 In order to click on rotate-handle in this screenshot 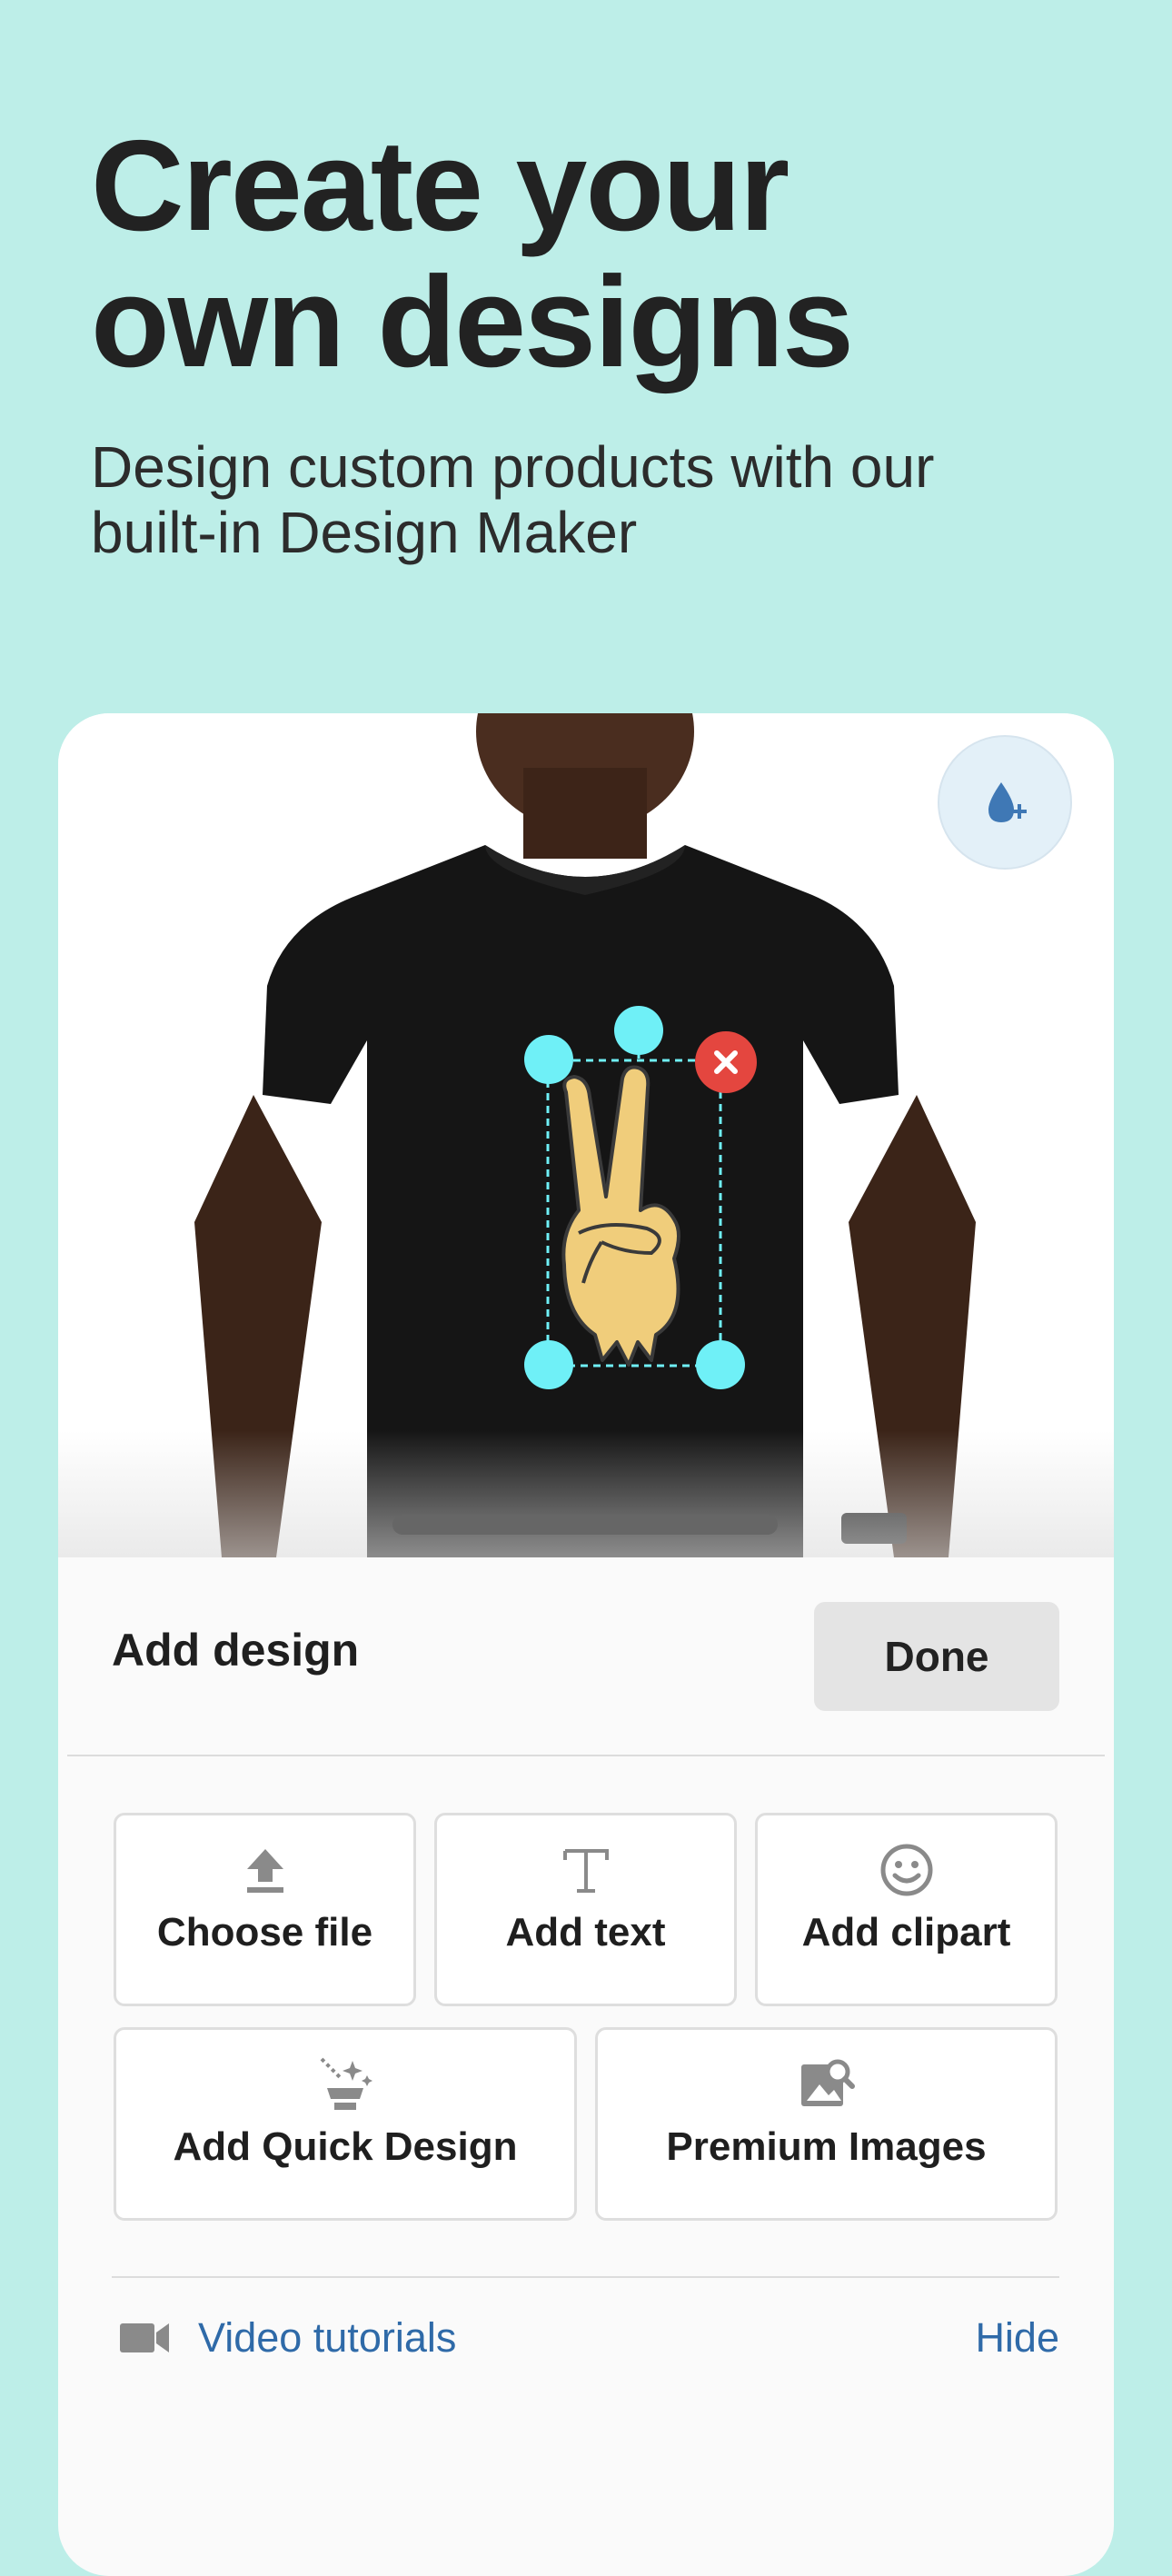, I will do `click(639, 1031)`.